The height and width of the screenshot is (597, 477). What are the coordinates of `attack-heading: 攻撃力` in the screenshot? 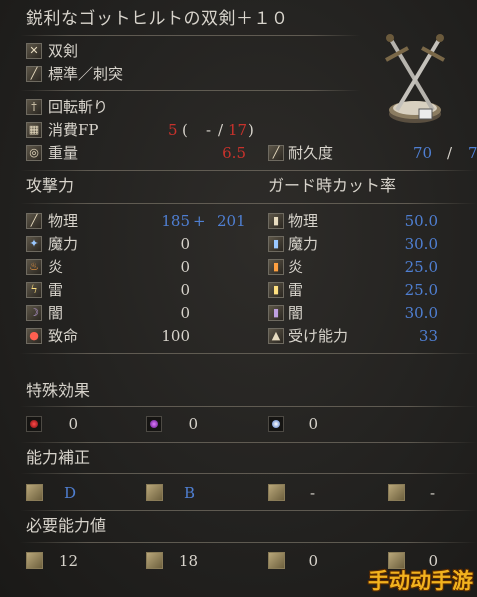 It's located at (50, 185).